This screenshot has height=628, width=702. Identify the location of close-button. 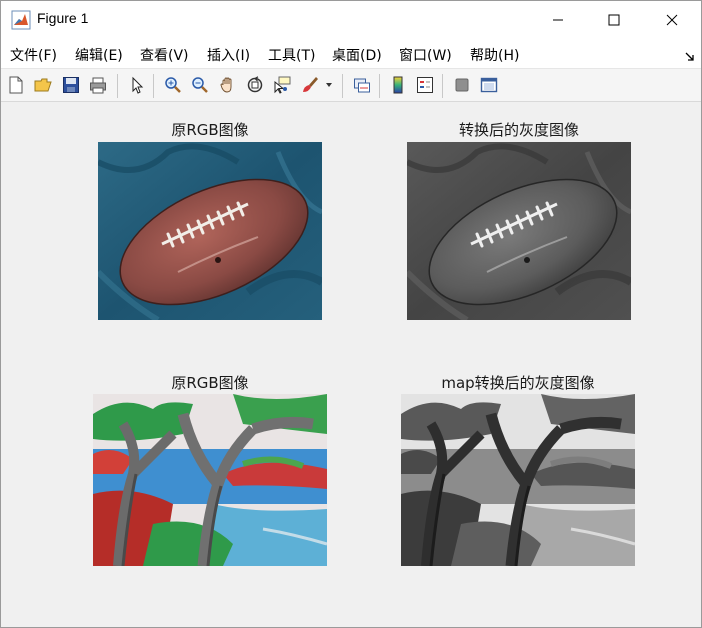
(672, 19).